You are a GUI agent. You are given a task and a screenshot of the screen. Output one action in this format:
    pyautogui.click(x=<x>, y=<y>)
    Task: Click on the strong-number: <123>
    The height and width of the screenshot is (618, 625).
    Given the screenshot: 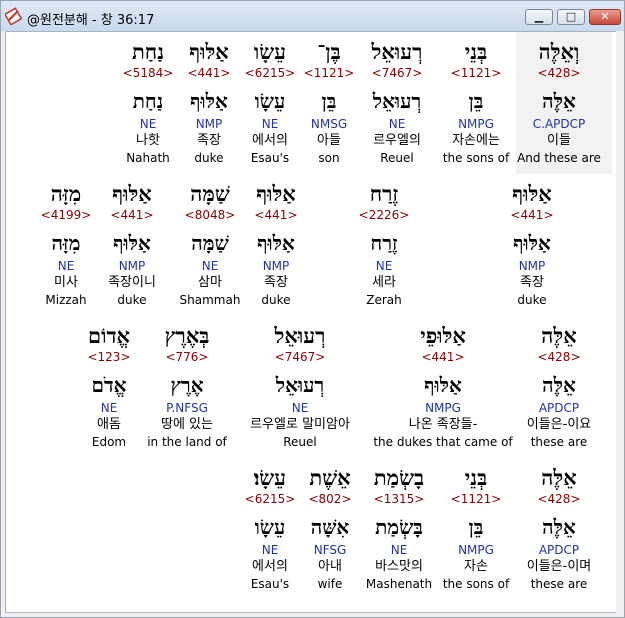 What is the action you would take?
    pyautogui.click(x=109, y=357)
    